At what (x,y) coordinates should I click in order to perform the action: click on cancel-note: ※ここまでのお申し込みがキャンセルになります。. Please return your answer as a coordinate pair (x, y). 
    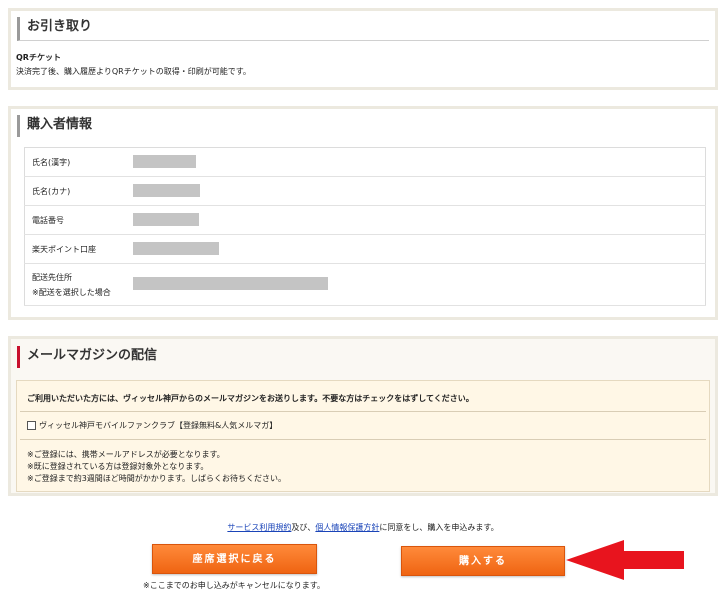
    Looking at the image, I should click on (234, 585).